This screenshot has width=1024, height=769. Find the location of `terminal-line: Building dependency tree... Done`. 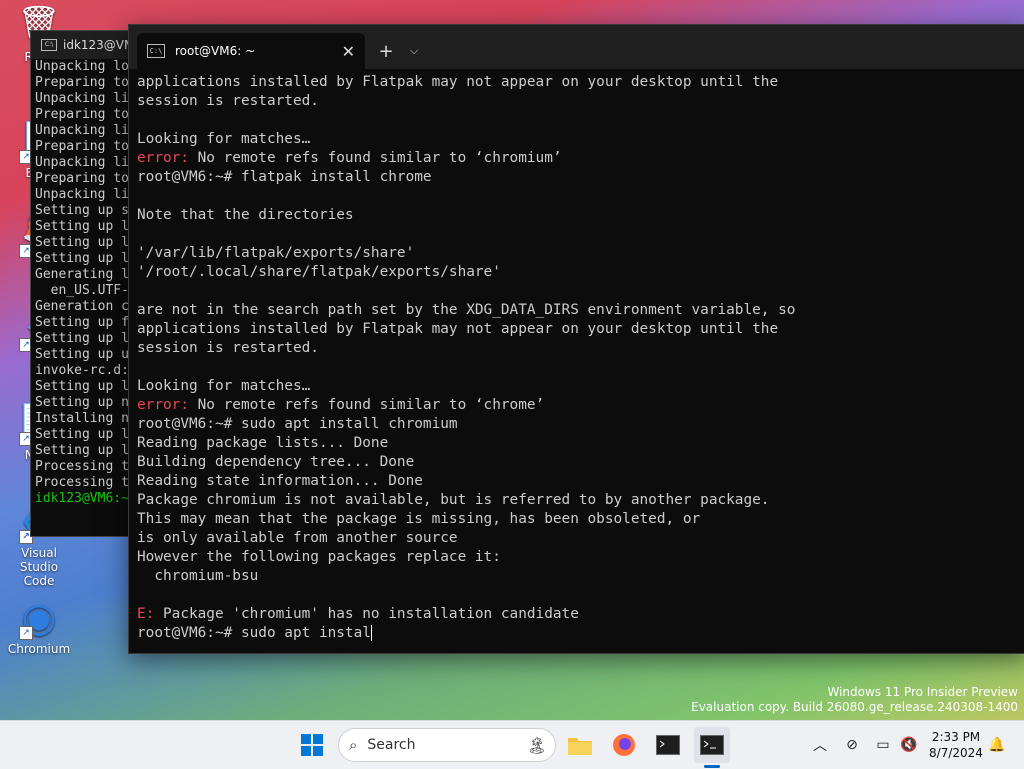

terminal-line: Building dependency tree... Done is located at coordinates (580, 462).